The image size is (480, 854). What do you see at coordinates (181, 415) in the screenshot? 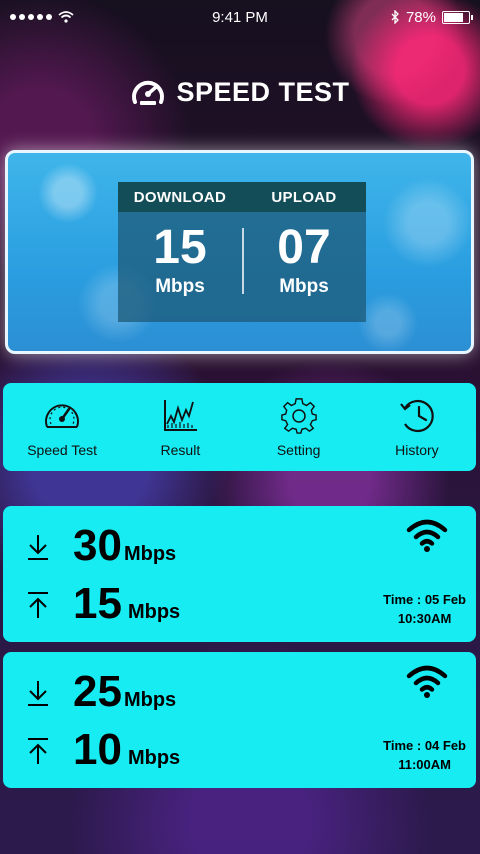
I see `chart-icon` at bounding box center [181, 415].